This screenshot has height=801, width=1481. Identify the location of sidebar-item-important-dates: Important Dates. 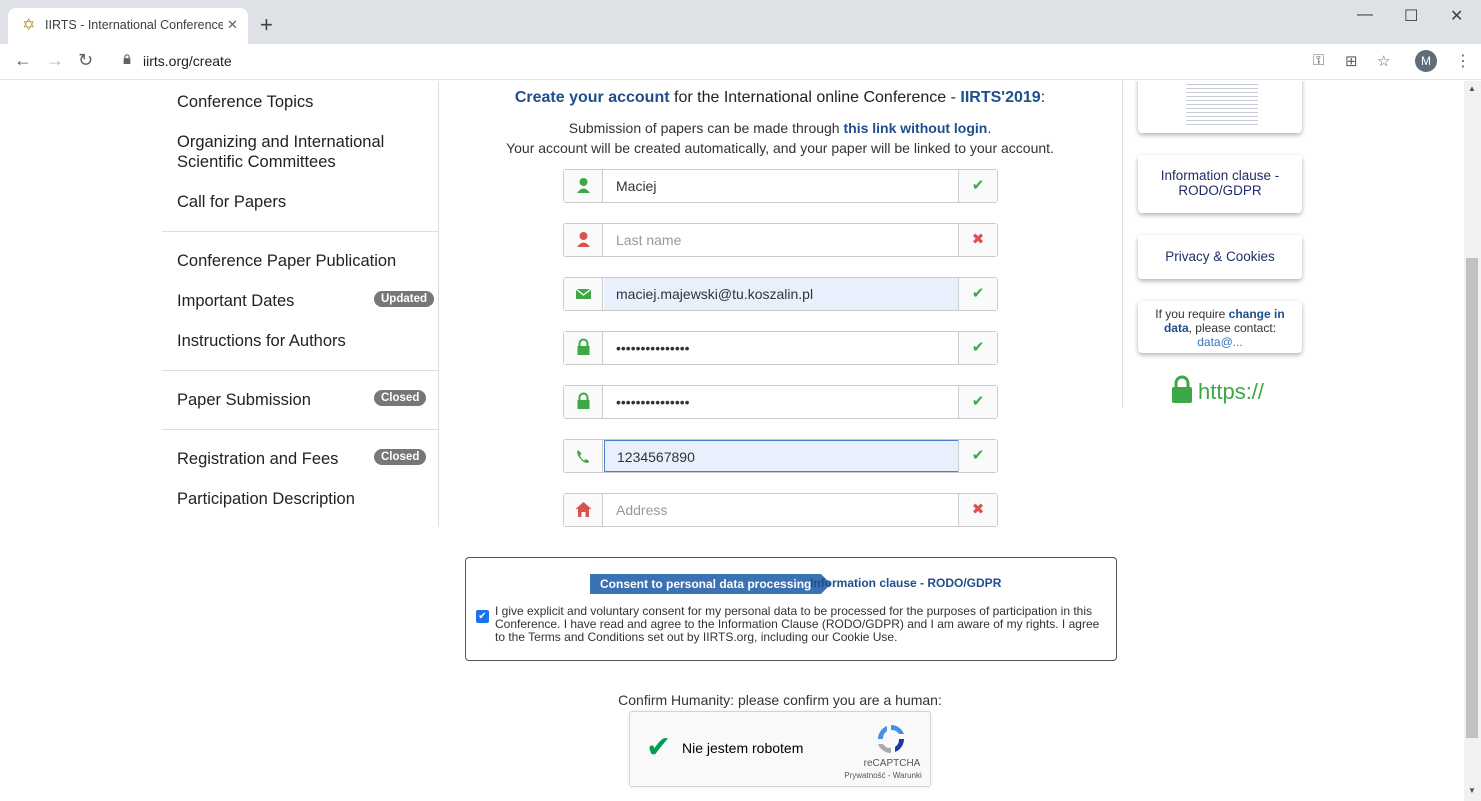
(235, 301).